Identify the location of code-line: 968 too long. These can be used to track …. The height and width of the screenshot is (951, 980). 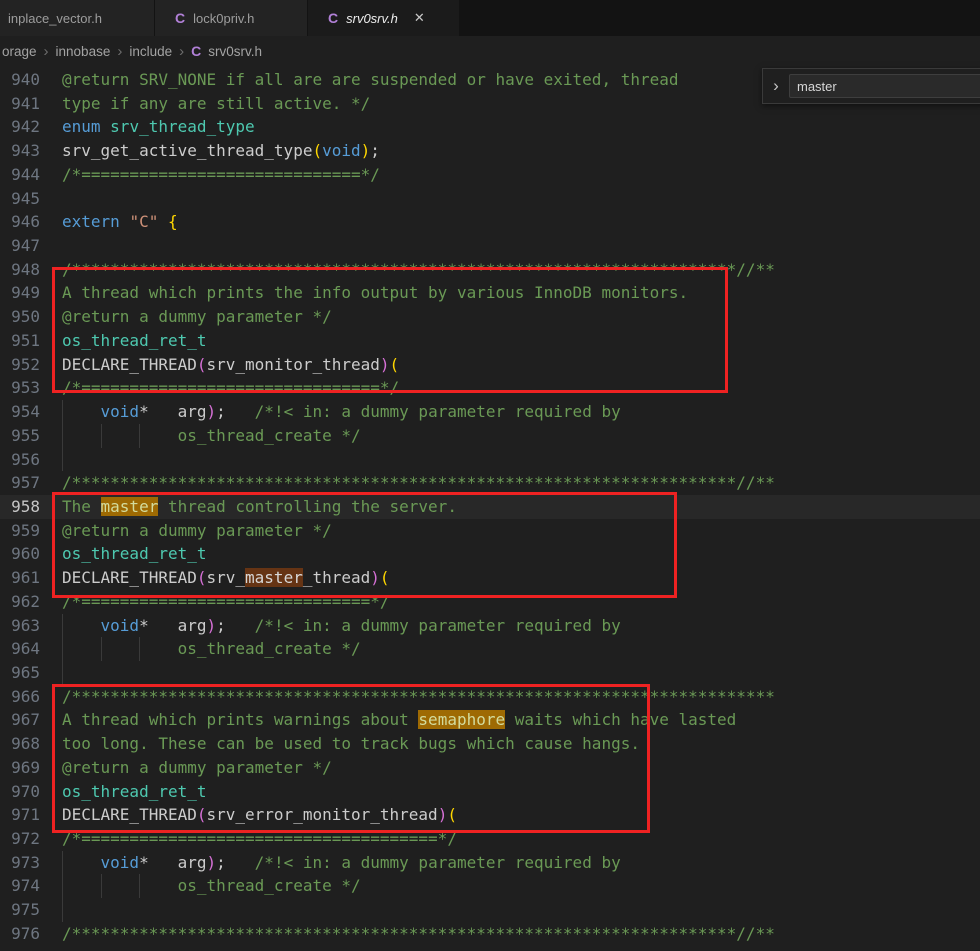
(490, 744).